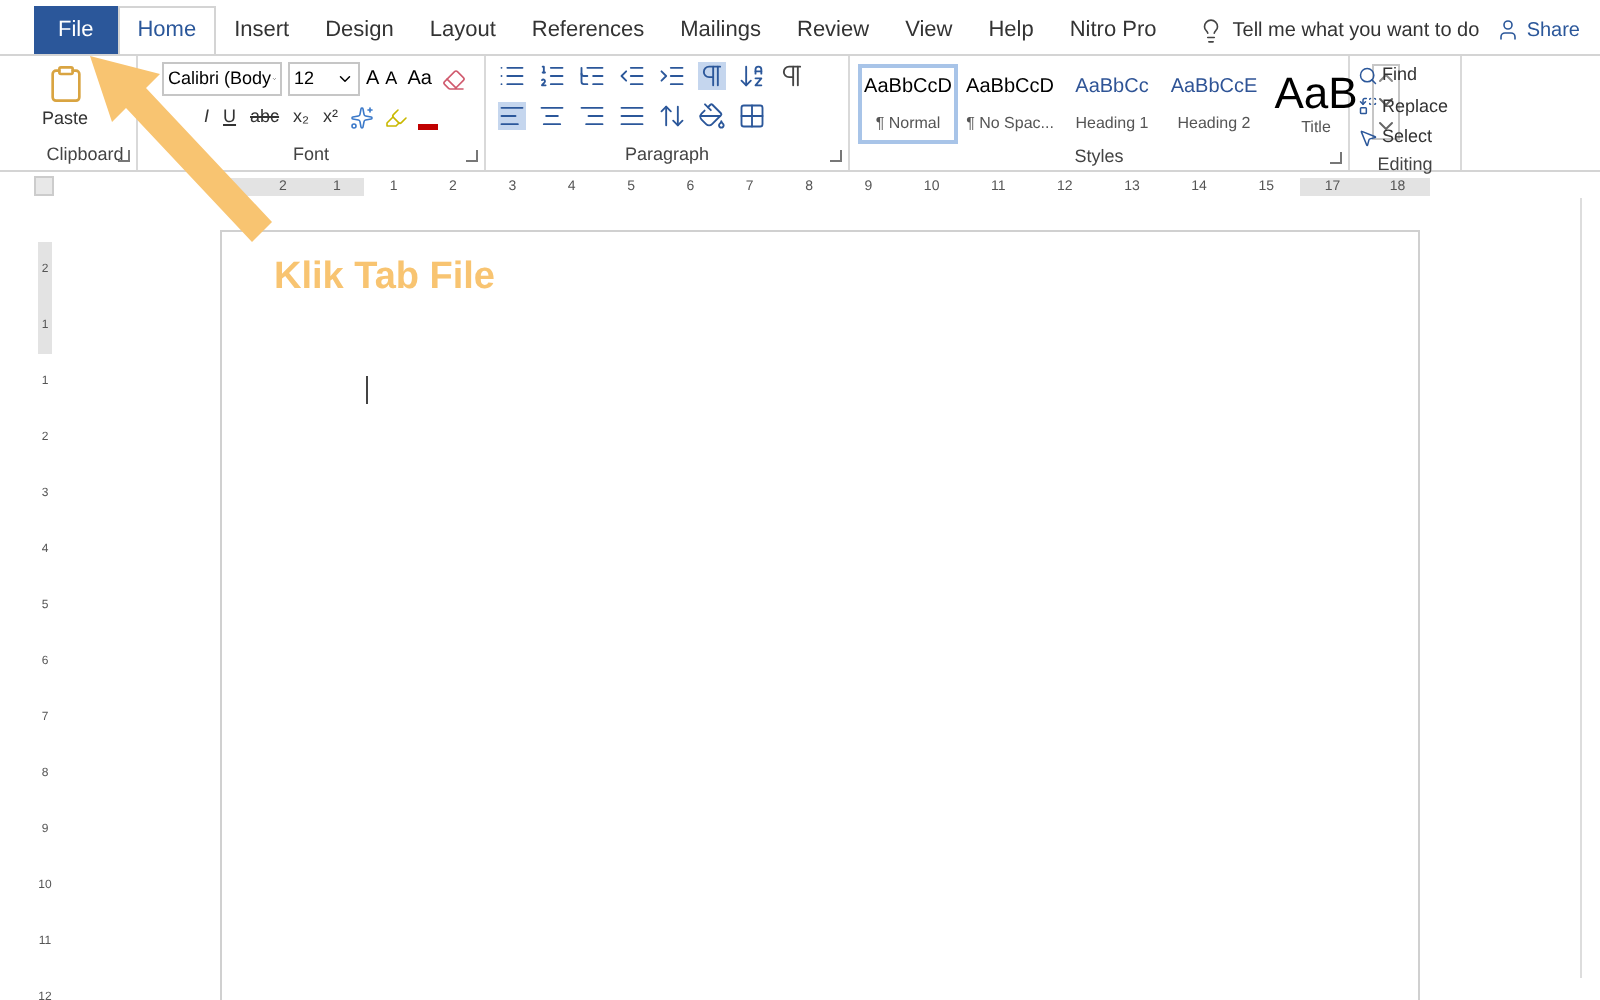  What do you see at coordinates (85, 155) in the screenshot?
I see `group-label: Clipboard` at bounding box center [85, 155].